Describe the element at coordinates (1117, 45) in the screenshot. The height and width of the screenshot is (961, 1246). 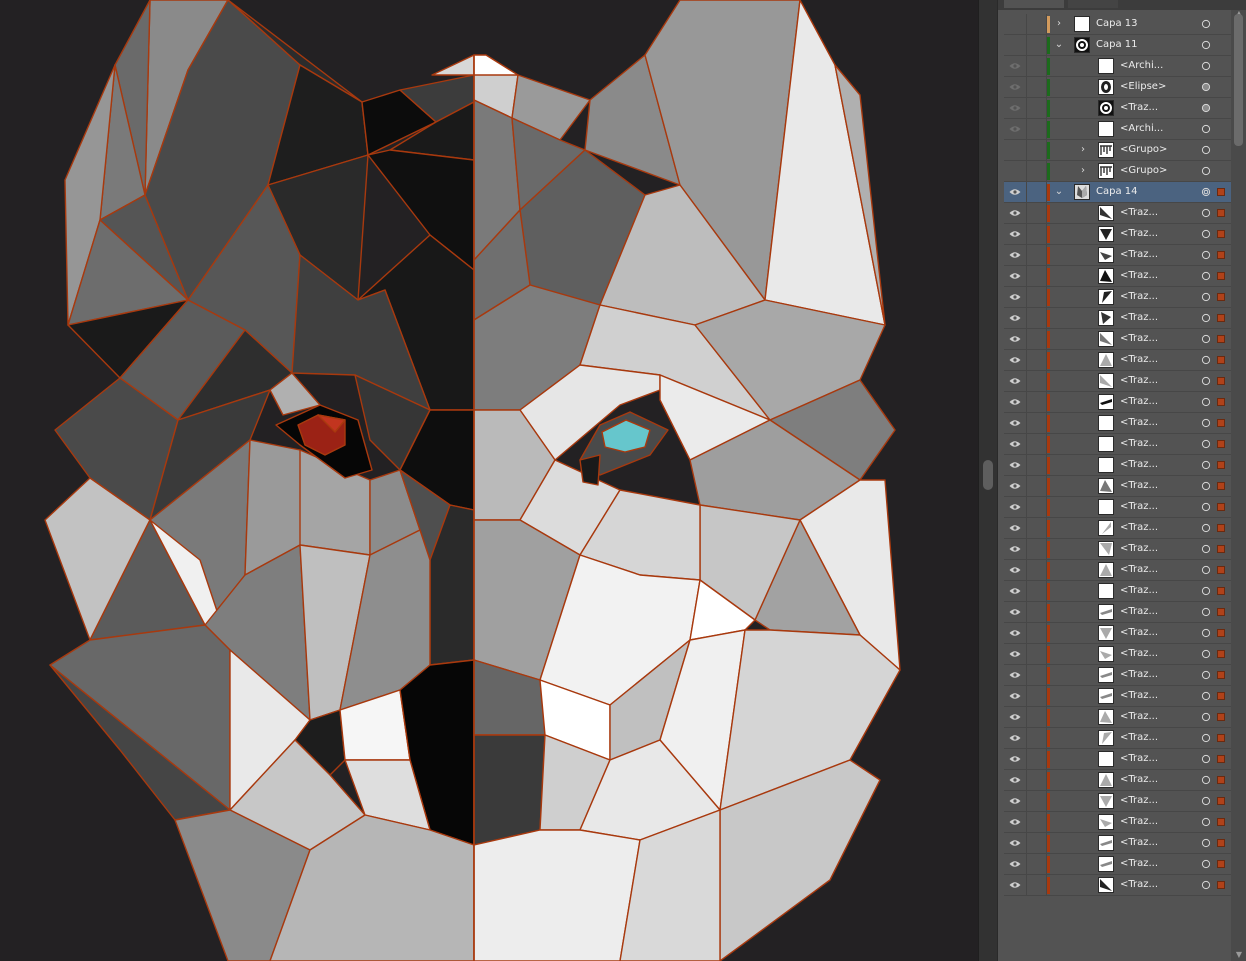
I see `layer-row: ⌄ Capa 11` at that location.